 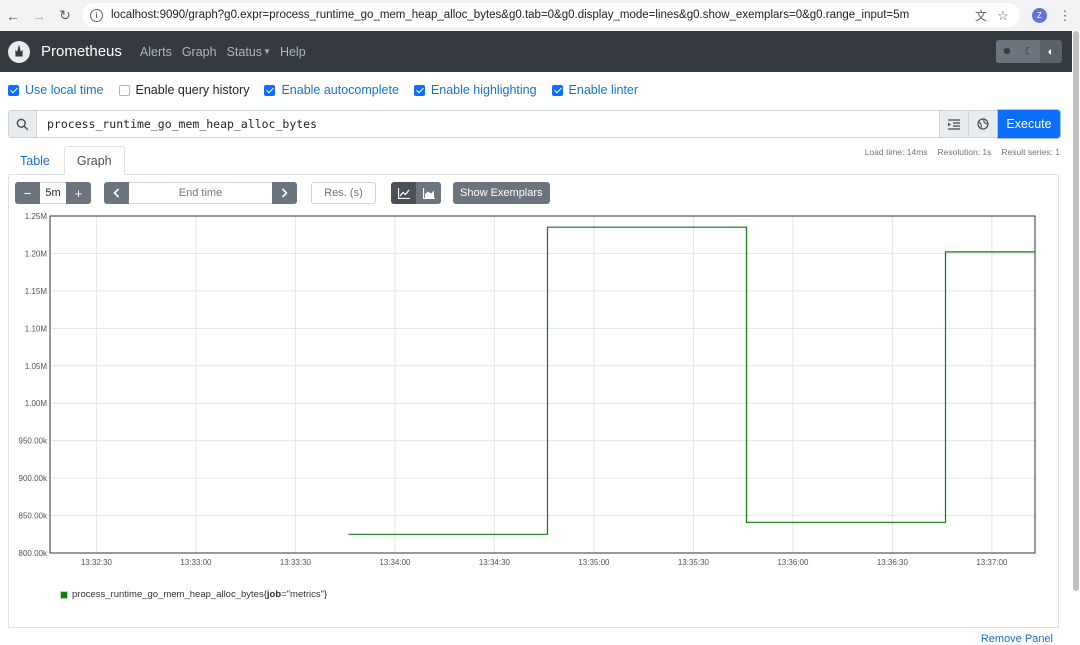 I want to click on nav-alerts: Alerts, so click(x=156, y=52).